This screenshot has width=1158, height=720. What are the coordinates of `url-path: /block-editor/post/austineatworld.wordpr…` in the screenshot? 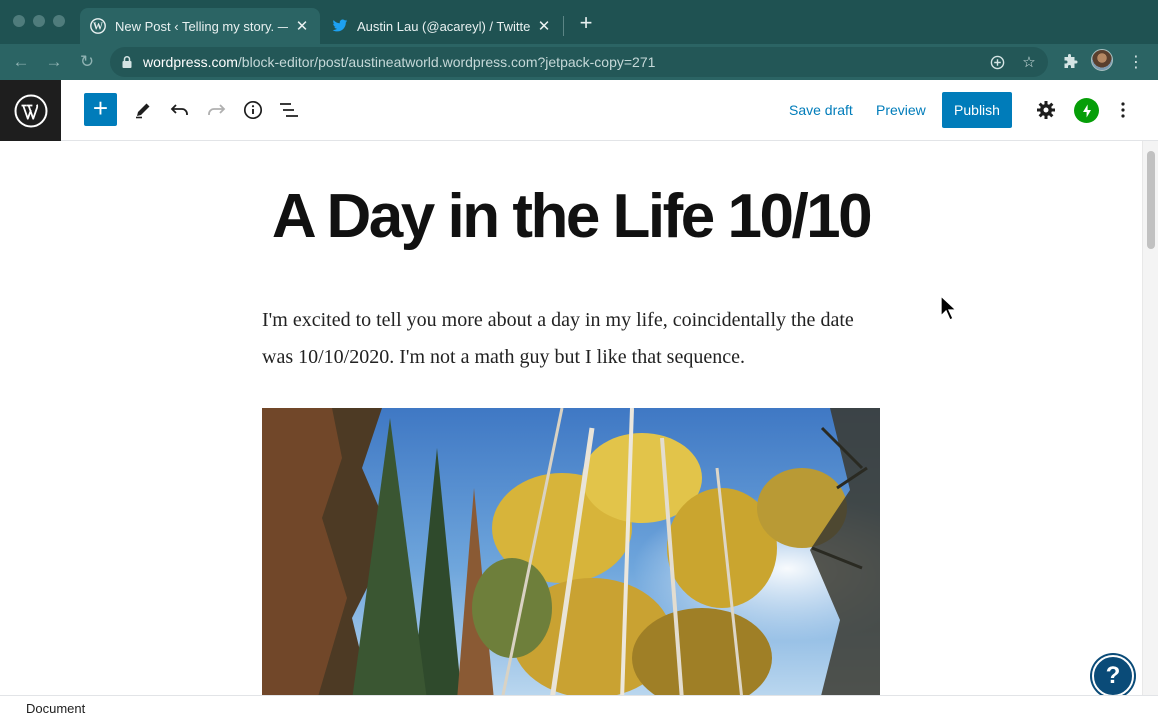 It's located at (446, 62).